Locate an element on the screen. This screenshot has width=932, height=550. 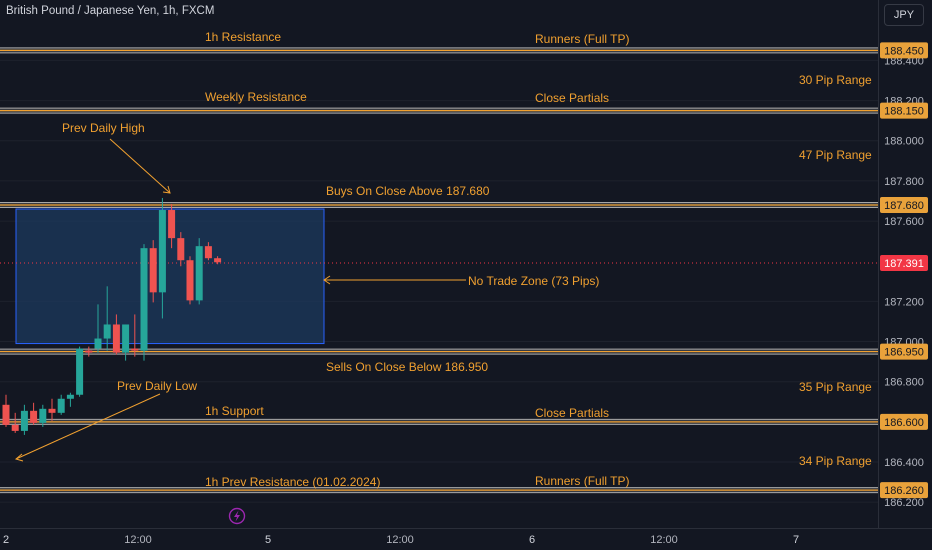
current-price-text: 187.391 is located at coordinates (904, 264).